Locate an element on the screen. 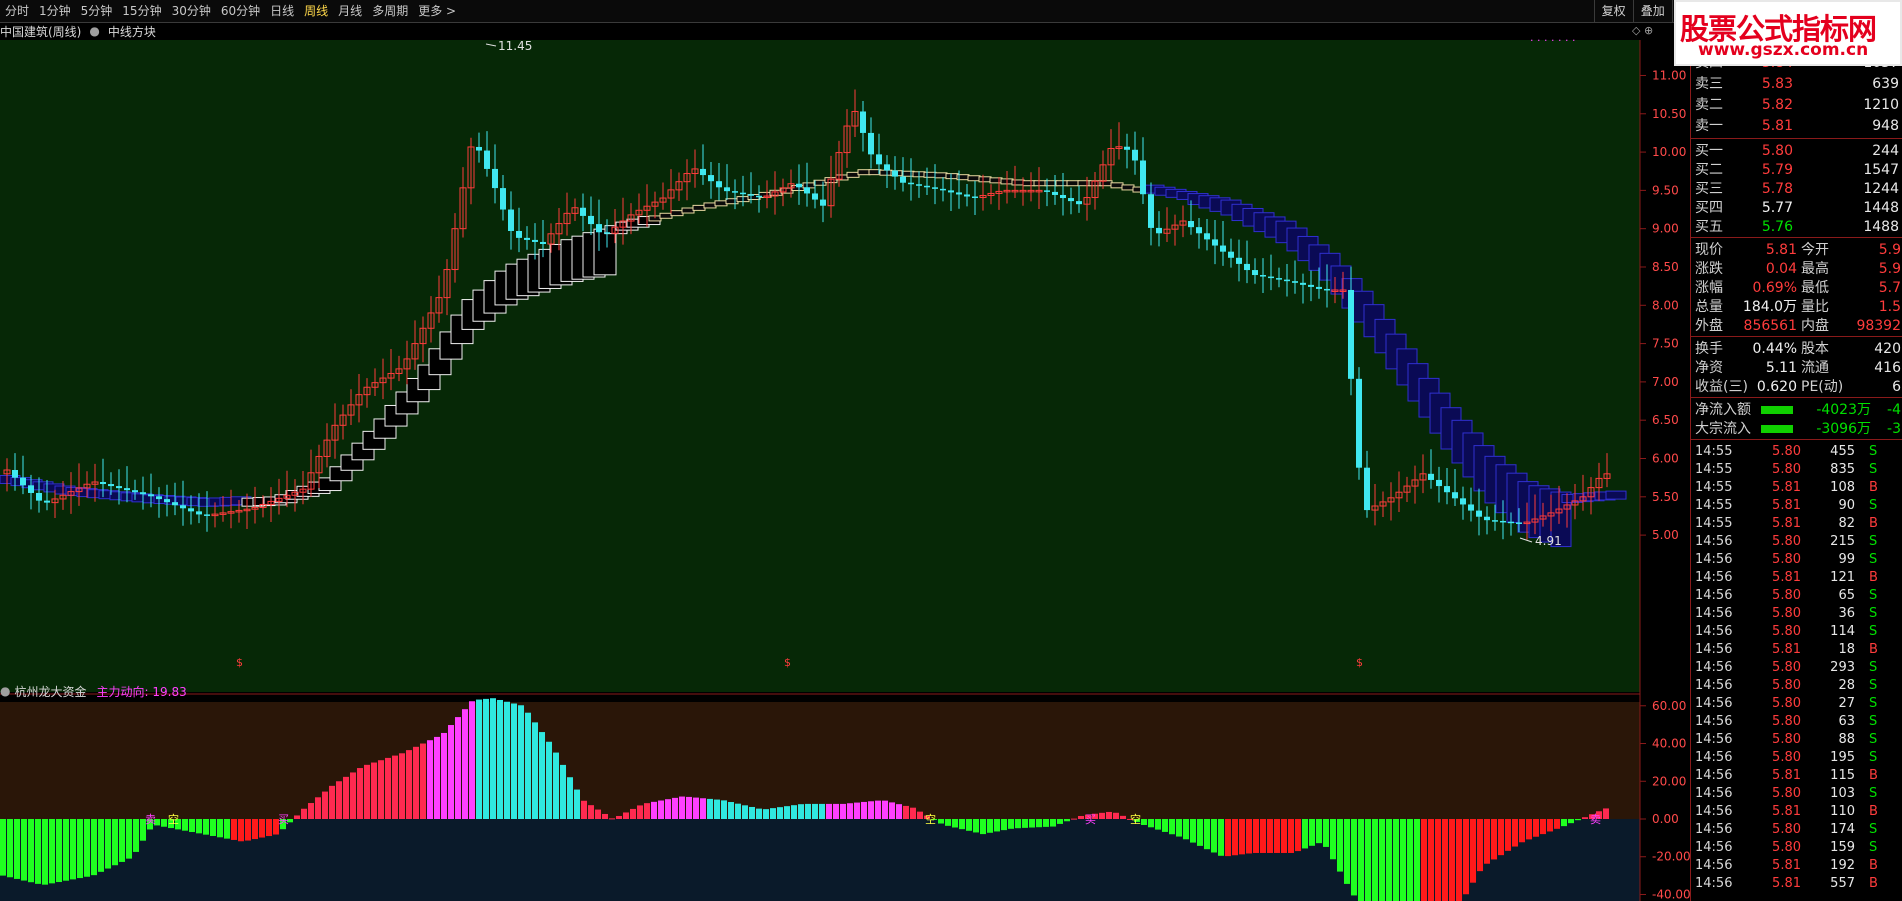 The image size is (1902, 901). tick-volume: 82 is located at coordinates (1846, 523).